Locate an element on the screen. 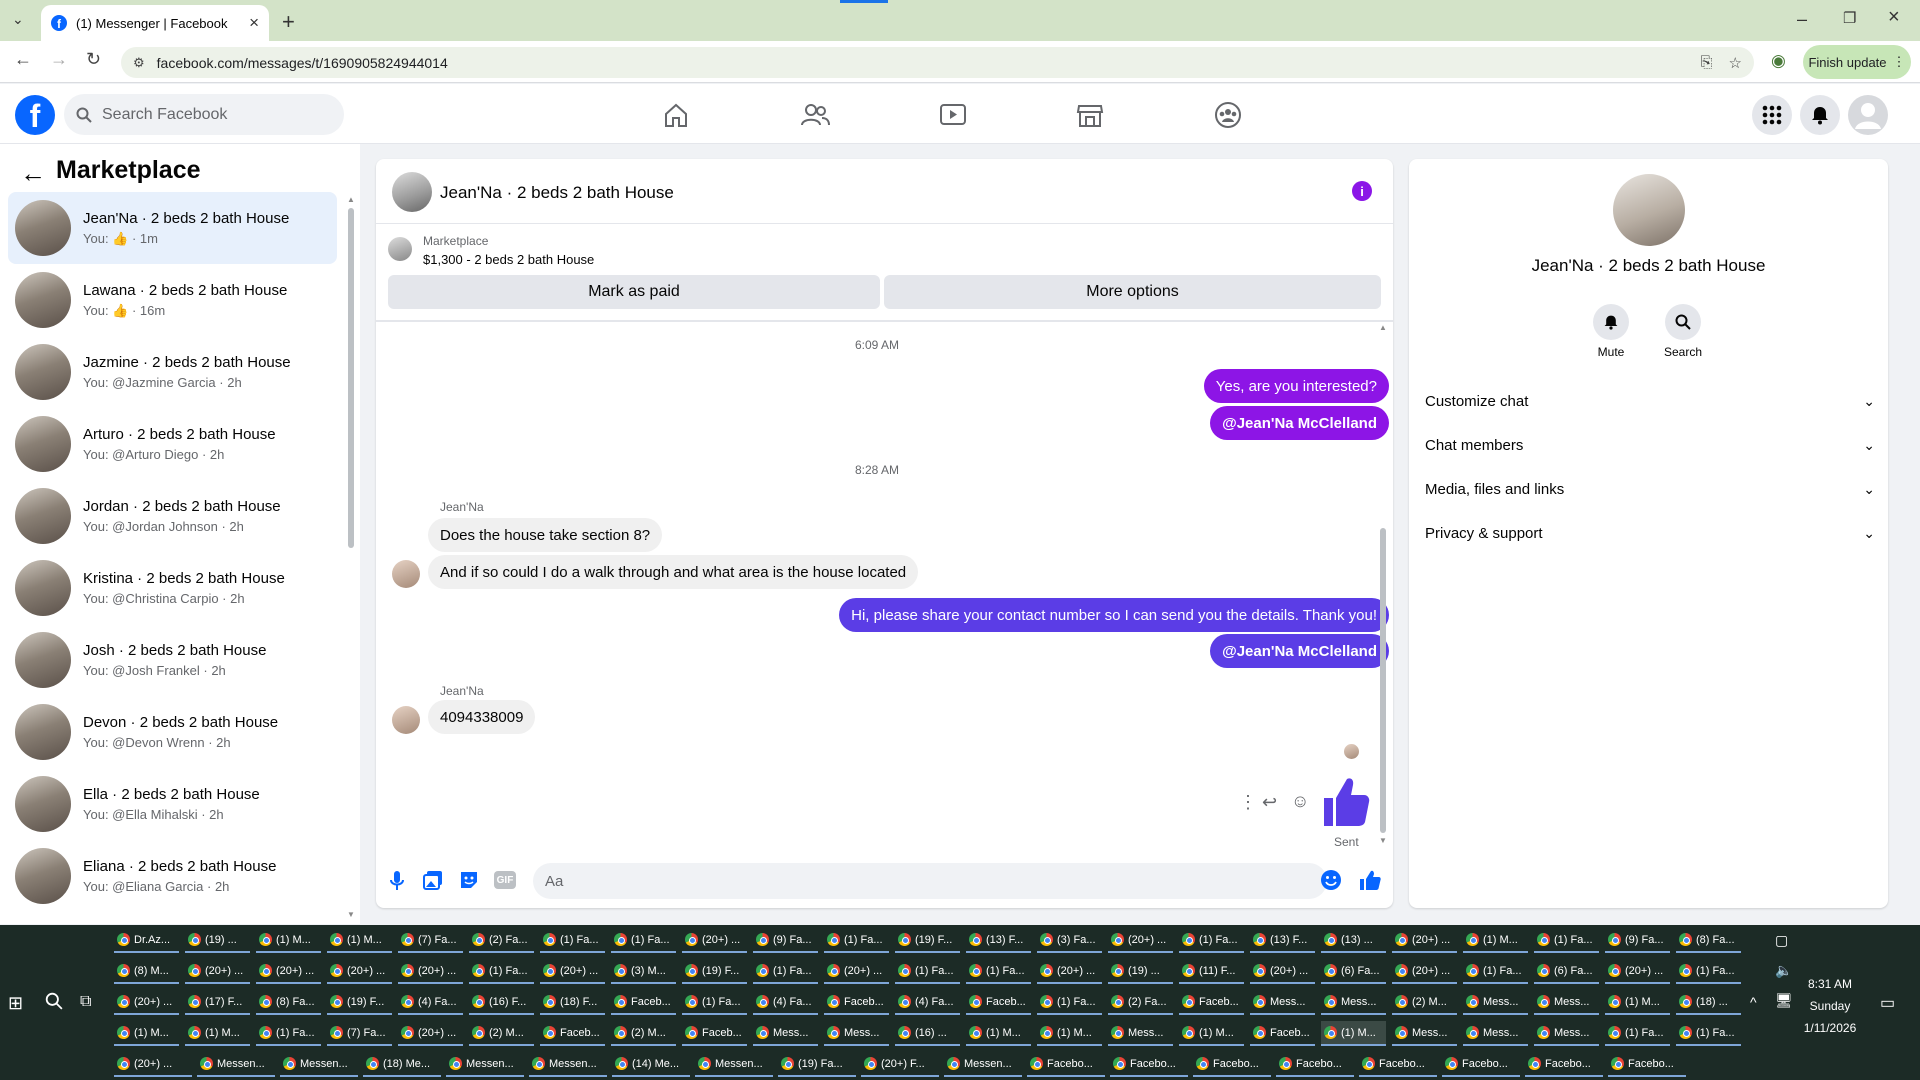 The width and height of the screenshot is (1920, 1080). message-mention: @Jean'Na McClelland is located at coordinates (1299, 423).